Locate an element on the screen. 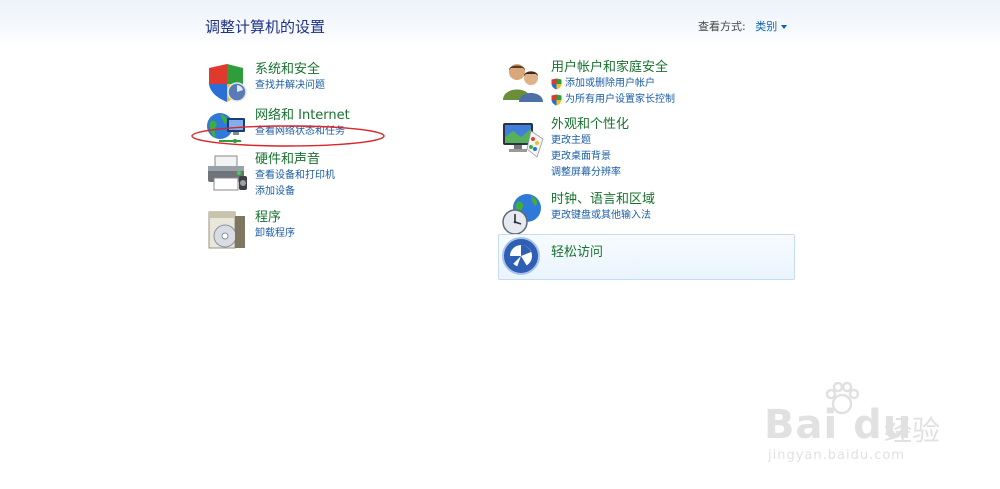 The width and height of the screenshot is (1000, 489). users-icon is located at coordinates (523, 82).